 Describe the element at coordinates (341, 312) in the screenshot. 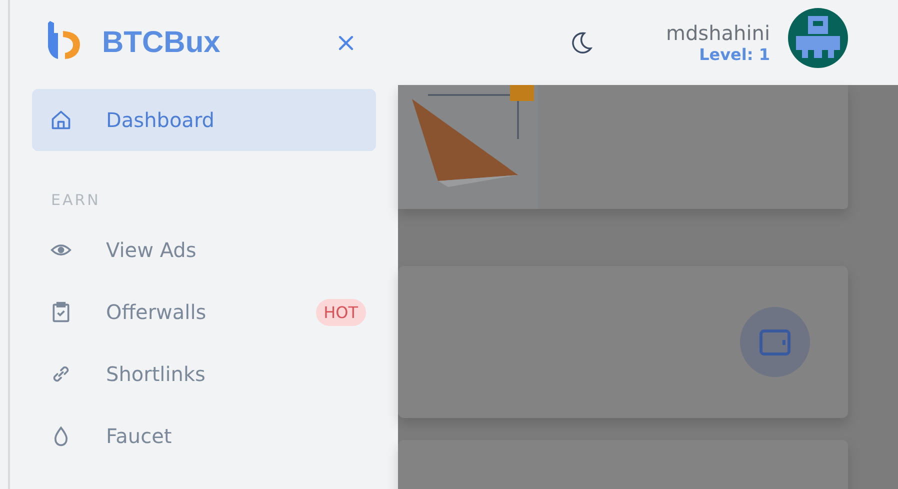

I see `hot-badge: HOT` at that location.